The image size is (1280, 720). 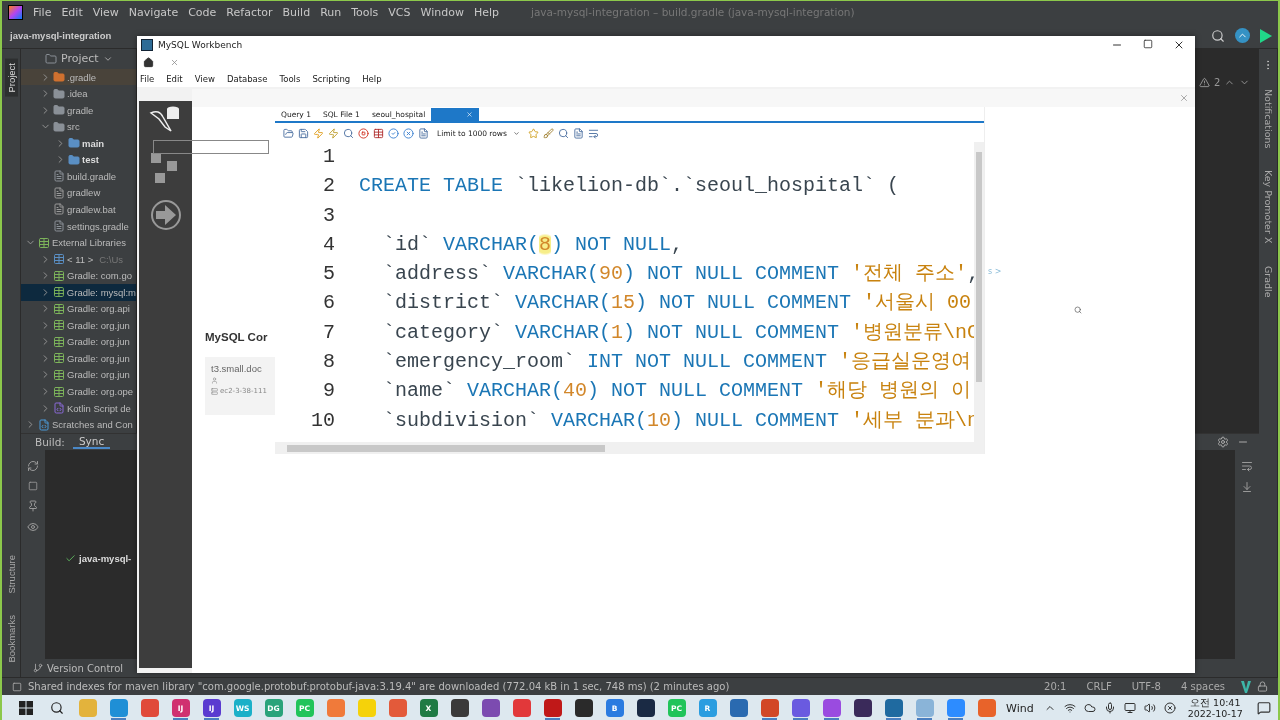 I want to click on menu-item: Build, so click(x=296, y=12).